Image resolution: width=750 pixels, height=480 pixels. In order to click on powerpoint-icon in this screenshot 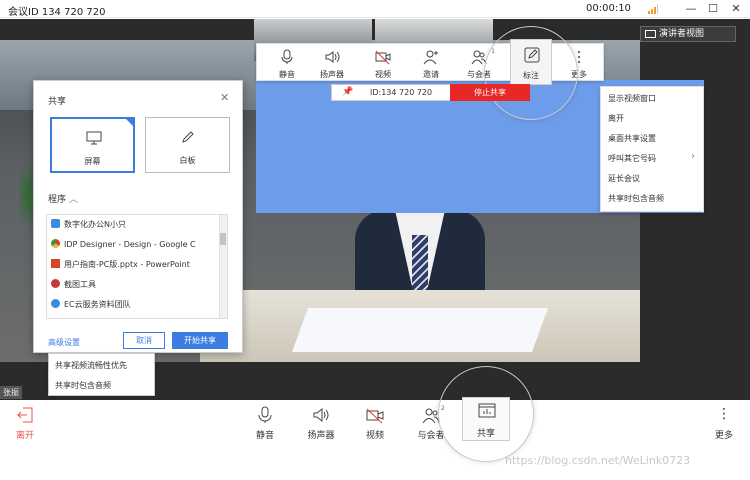, I will do `click(55, 263)`.